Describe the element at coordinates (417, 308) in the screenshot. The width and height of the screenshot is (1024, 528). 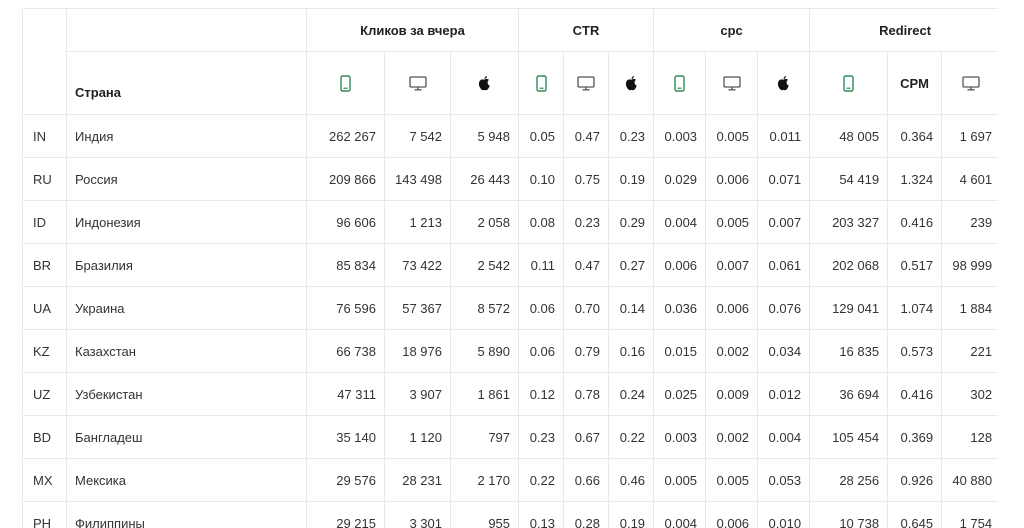
I see `clicks-desktop-cell: 57 367` at that location.